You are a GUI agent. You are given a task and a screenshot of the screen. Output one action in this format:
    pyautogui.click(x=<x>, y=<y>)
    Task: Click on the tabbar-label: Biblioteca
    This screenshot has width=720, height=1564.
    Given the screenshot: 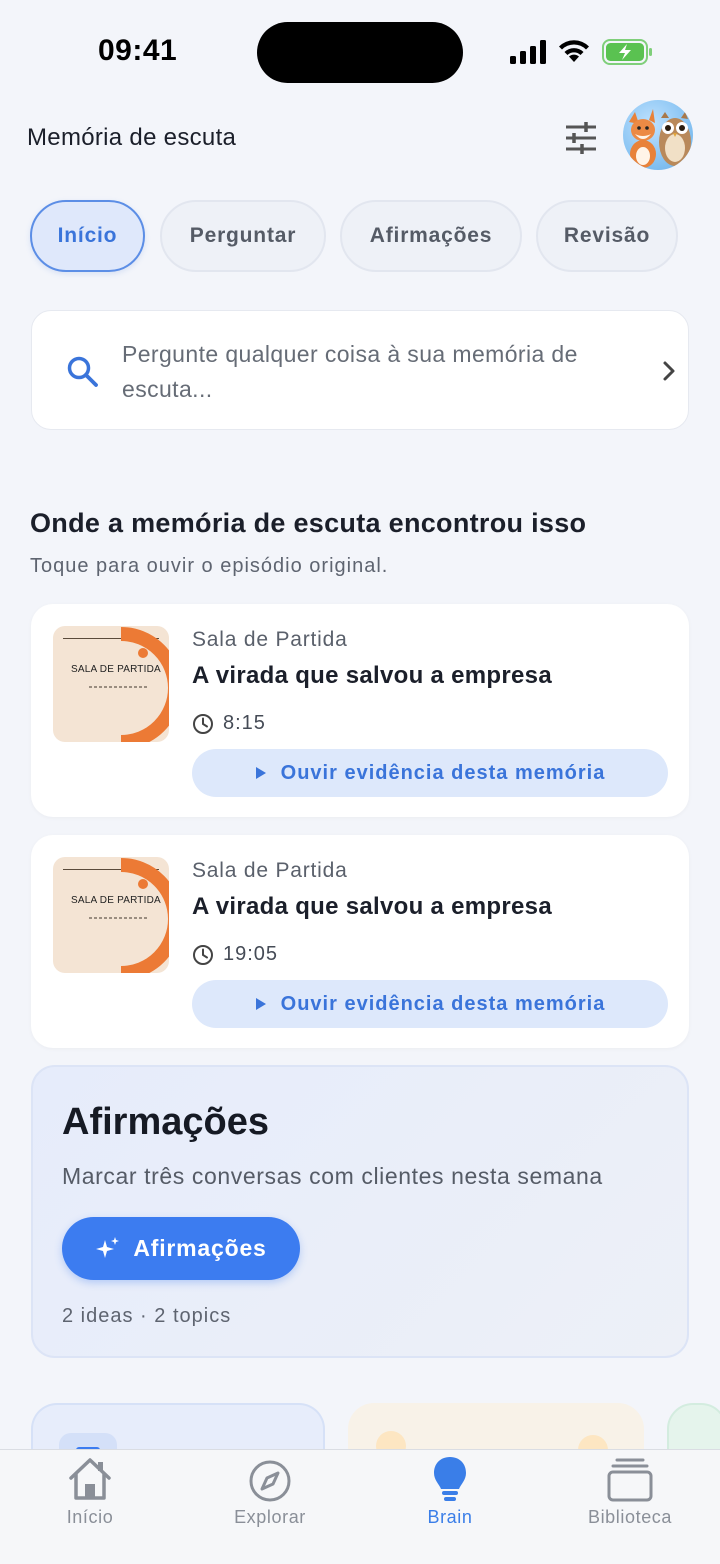 What is the action you would take?
    pyautogui.click(x=630, y=1517)
    